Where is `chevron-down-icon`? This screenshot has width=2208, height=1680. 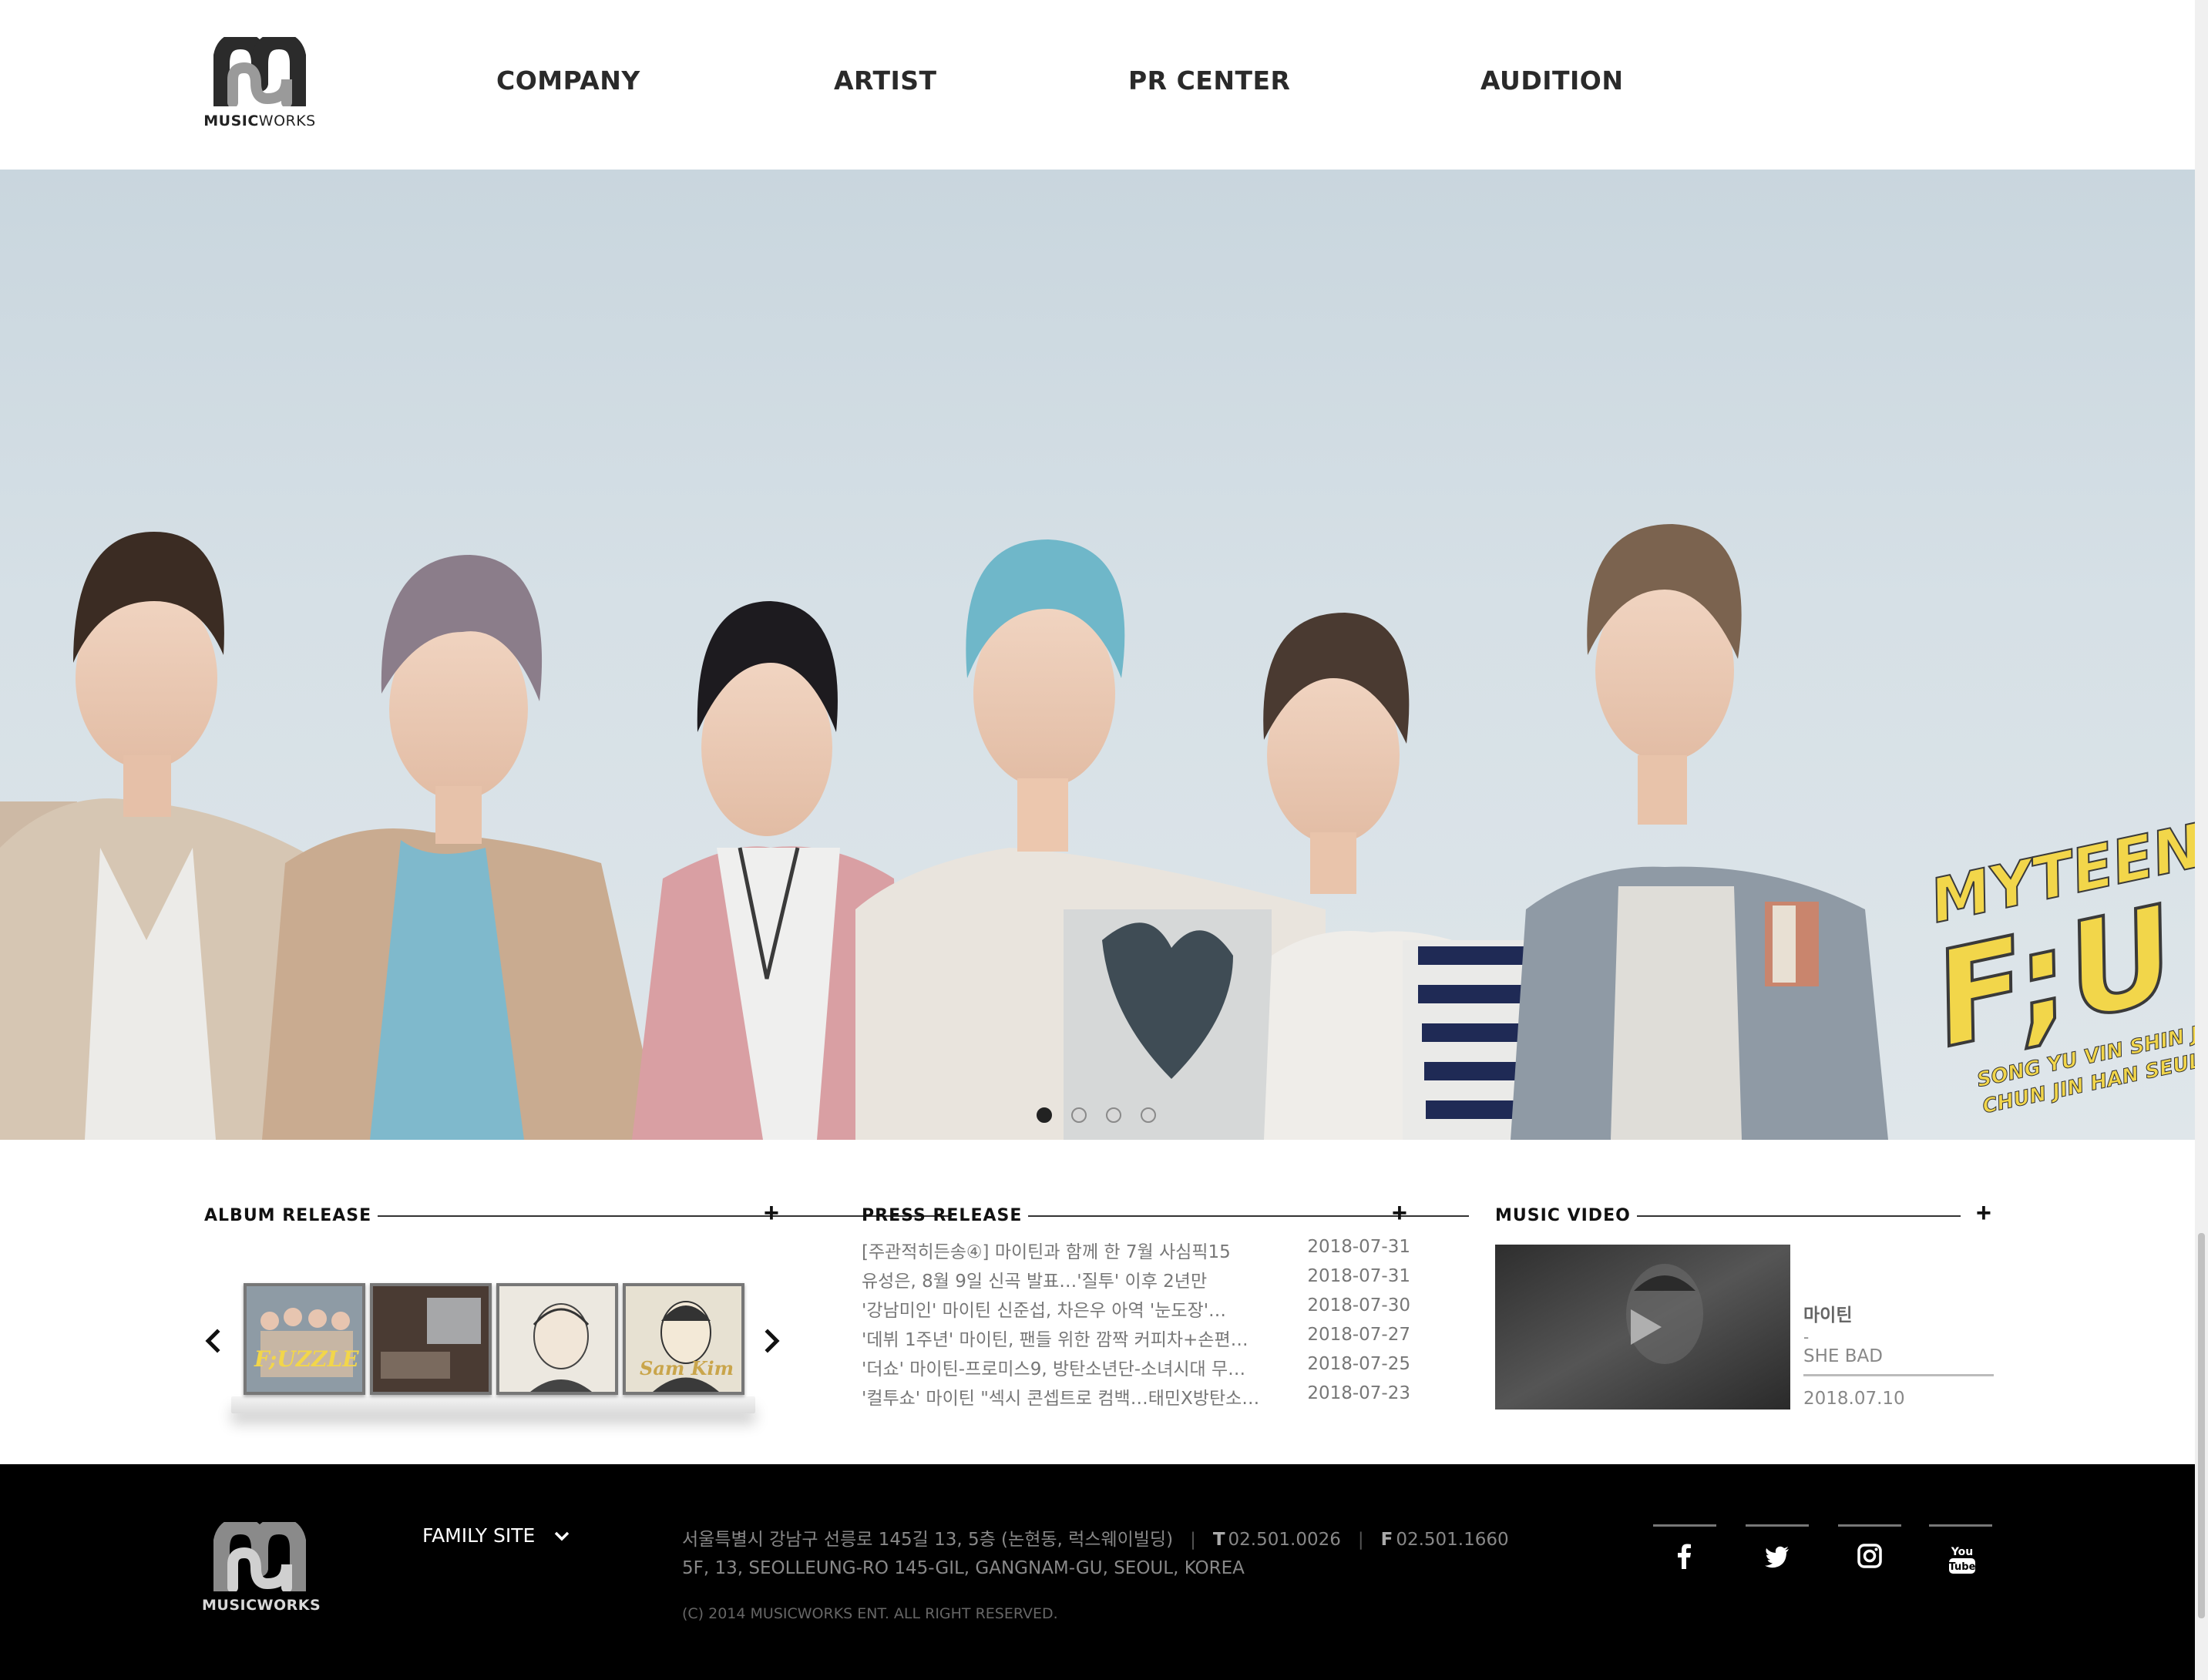 chevron-down-icon is located at coordinates (562, 1537).